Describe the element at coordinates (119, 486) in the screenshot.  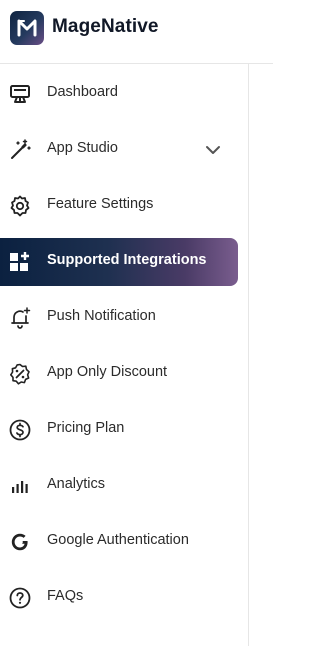
I see `sidebar-item-analytics: Analytics` at that location.